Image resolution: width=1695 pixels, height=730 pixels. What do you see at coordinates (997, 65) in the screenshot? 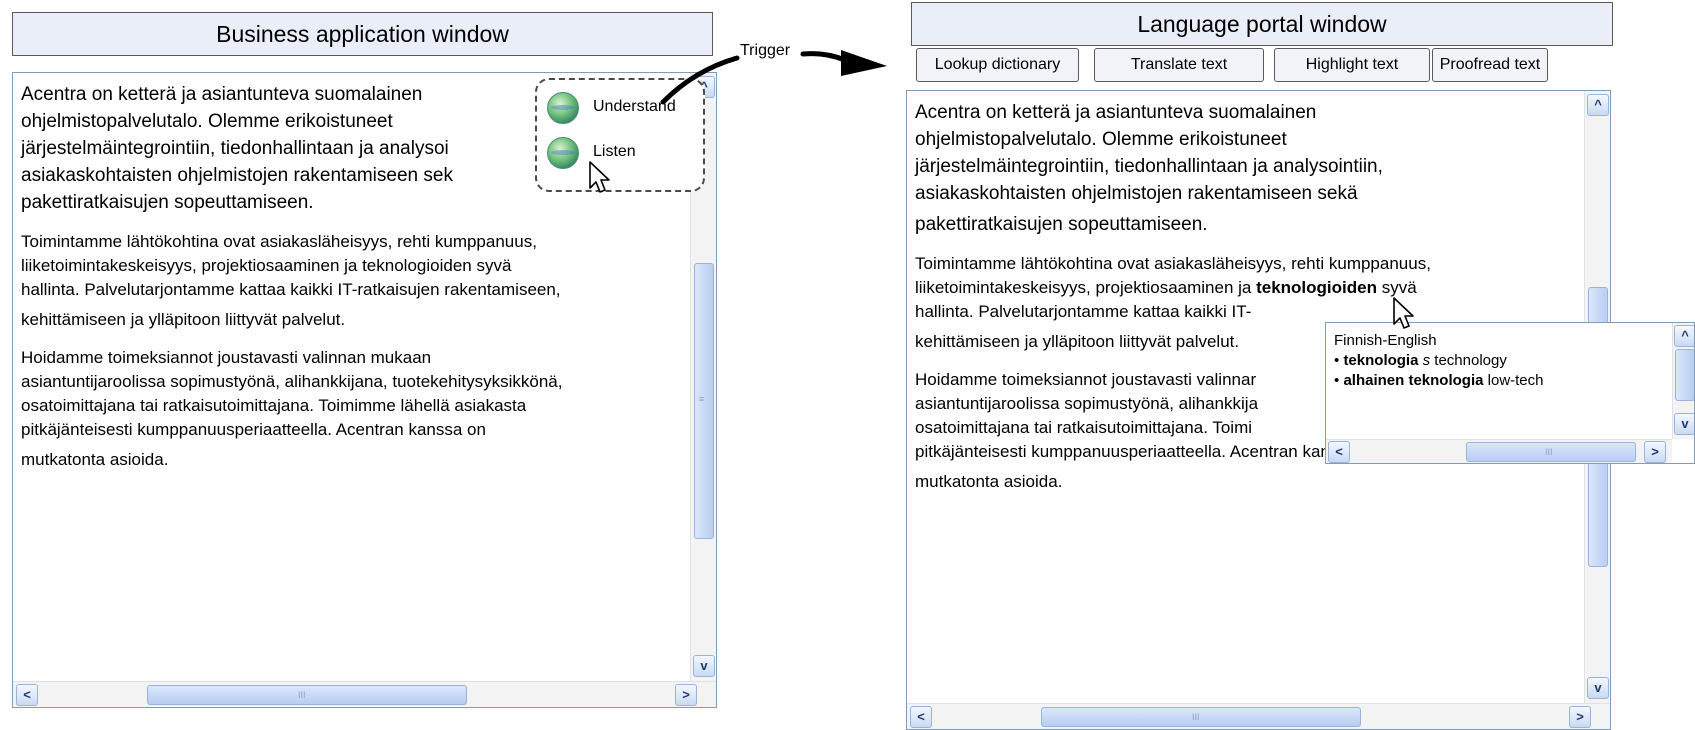
I see `lookup-dictionary-button: Lookup dictionary` at bounding box center [997, 65].